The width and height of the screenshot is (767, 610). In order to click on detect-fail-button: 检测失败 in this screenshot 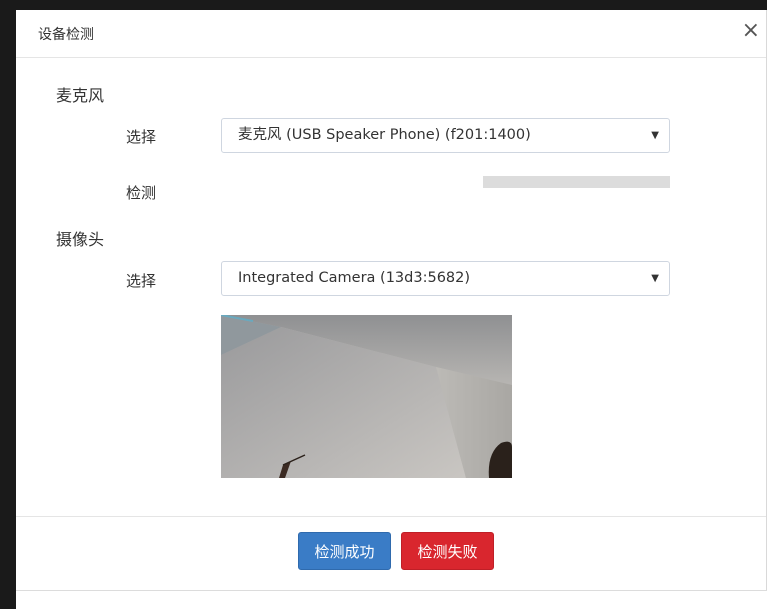, I will do `click(447, 551)`.